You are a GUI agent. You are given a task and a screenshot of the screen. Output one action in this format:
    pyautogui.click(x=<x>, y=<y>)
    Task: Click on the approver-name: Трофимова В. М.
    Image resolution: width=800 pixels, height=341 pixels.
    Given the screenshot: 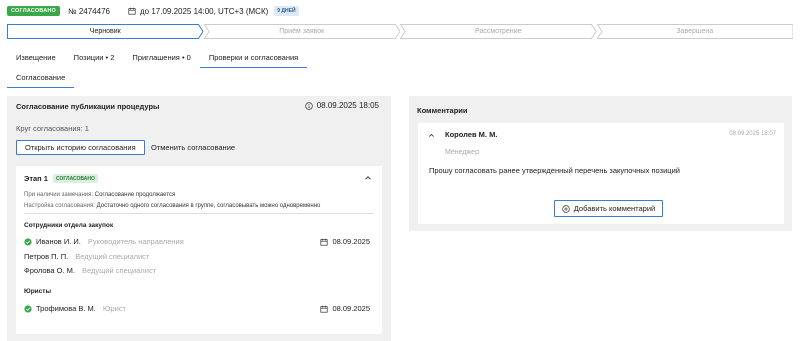 What is the action you would take?
    pyautogui.click(x=66, y=308)
    